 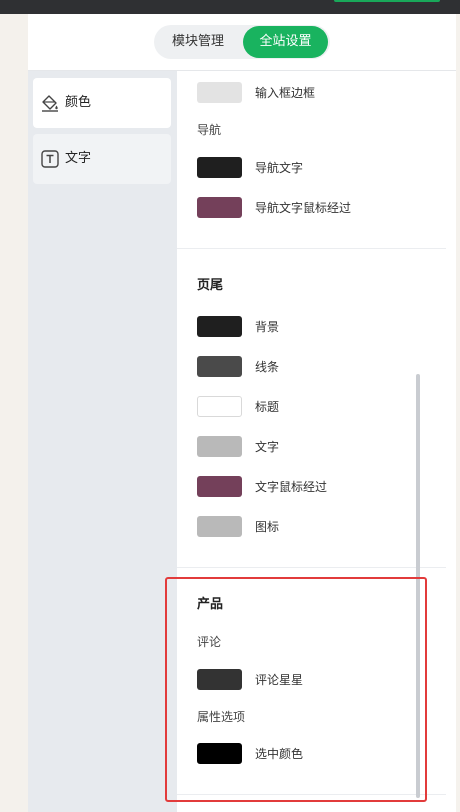 I want to click on color-row-label: 文字, so click(x=267, y=447).